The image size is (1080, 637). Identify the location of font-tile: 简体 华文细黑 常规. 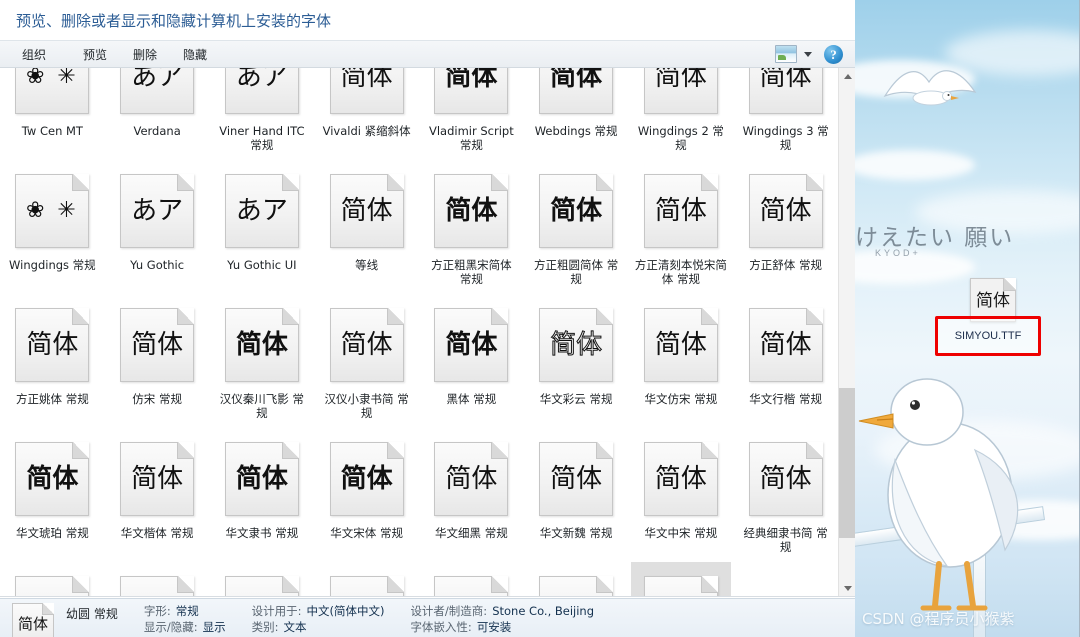
(471, 495).